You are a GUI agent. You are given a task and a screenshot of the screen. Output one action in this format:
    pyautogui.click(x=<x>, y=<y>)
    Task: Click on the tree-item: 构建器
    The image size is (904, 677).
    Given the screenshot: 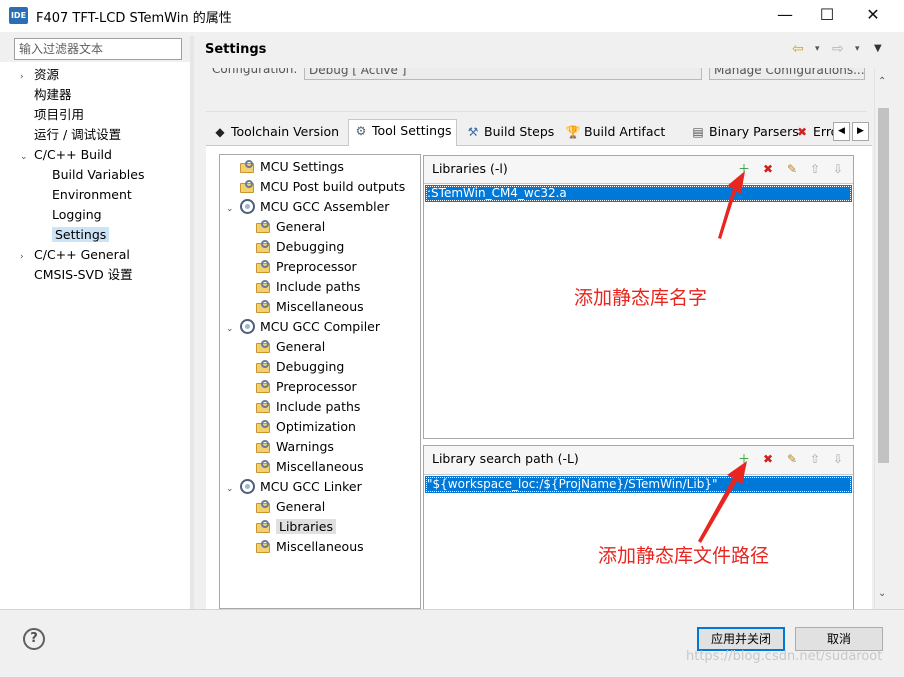 What is the action you would take?
    pyautogui.click(x=46, y=95)
    